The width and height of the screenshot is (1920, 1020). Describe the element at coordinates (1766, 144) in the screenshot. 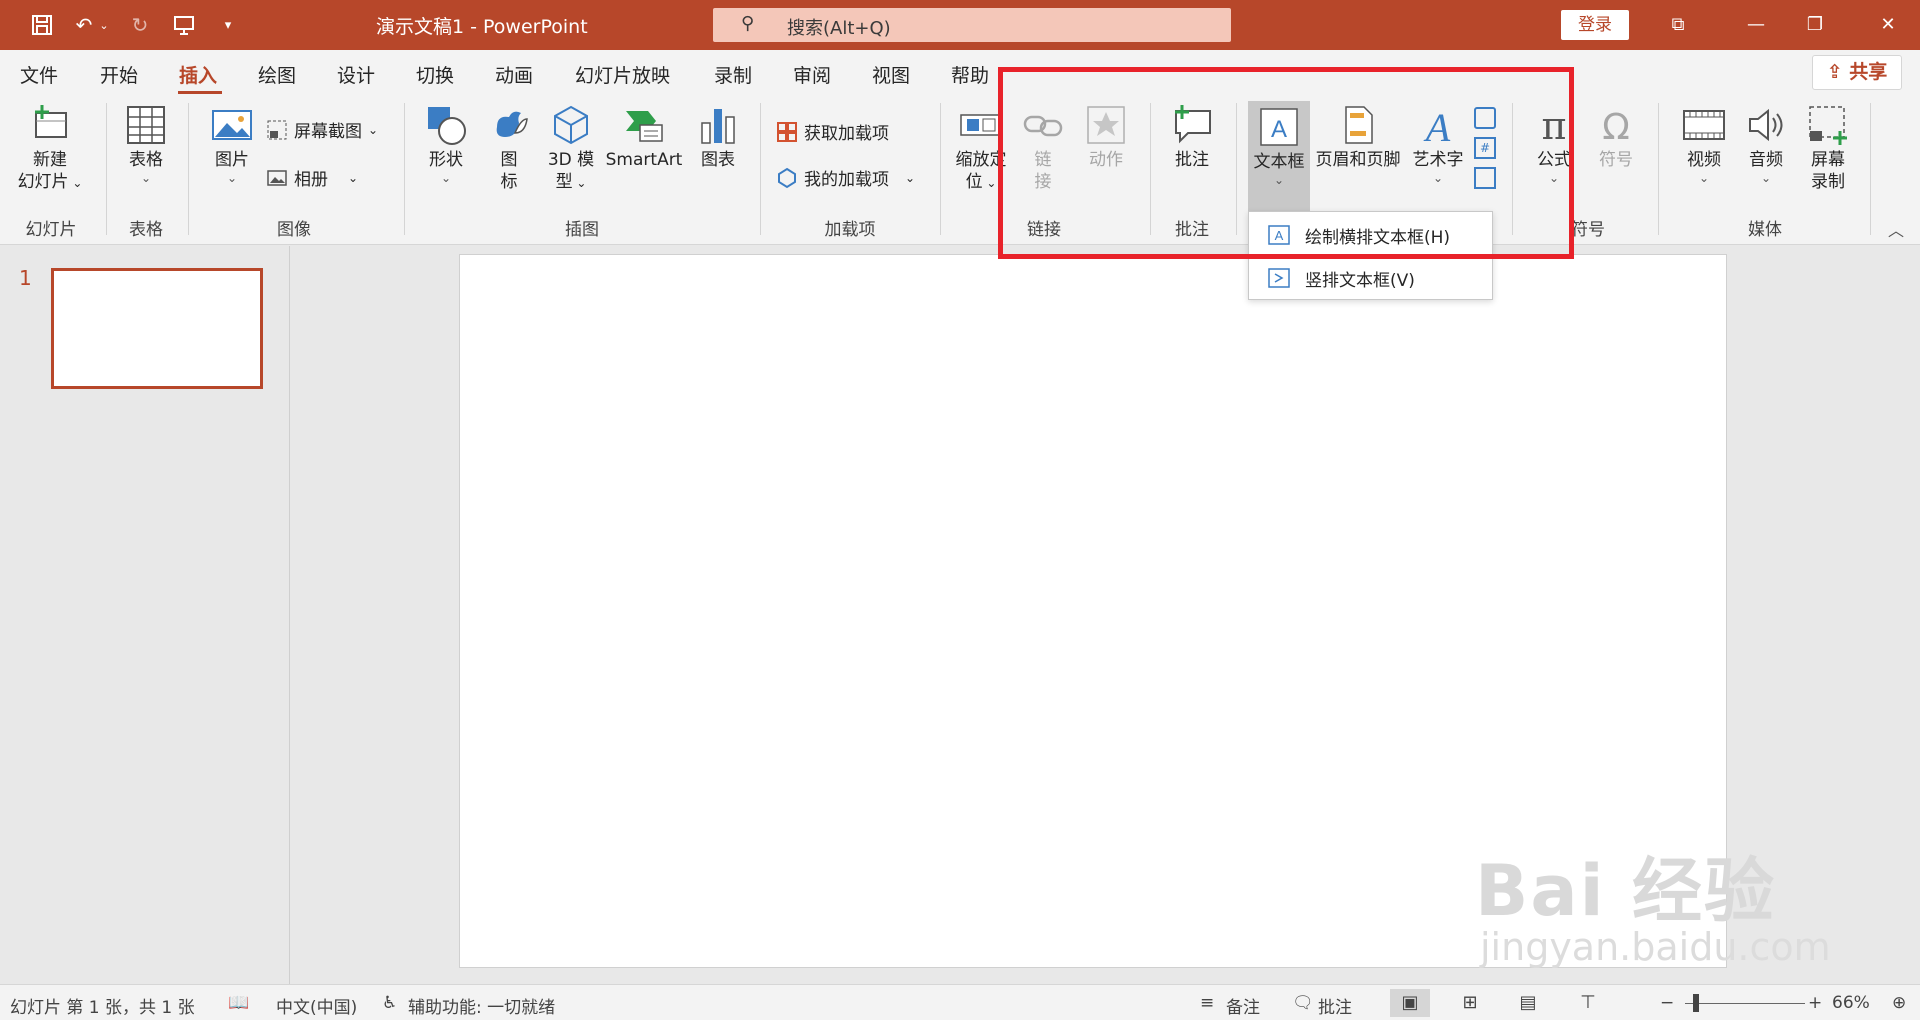

I see `audio-button: 音频 ⌄` at that location.